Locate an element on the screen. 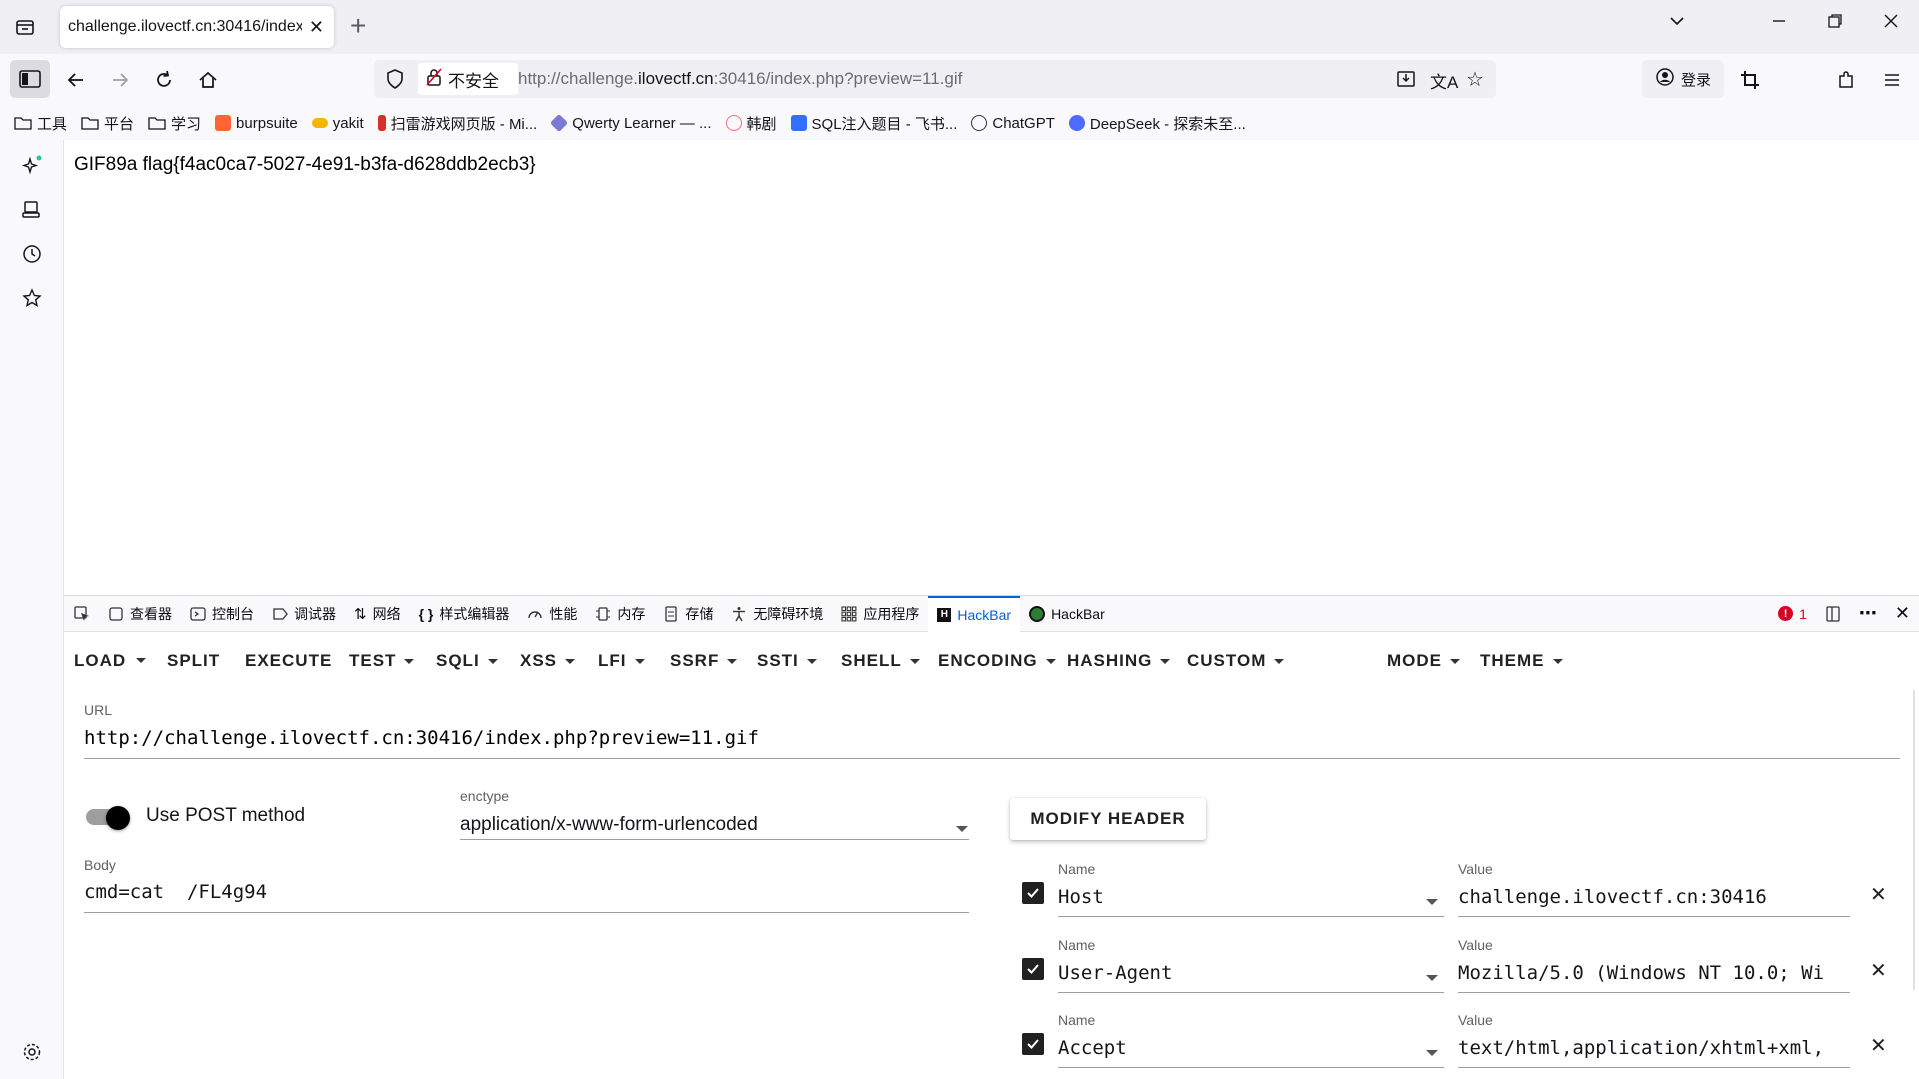 This screenshot has width=1919, height=1079. translate-icon: 文A is located at coordinates (1444, 80).